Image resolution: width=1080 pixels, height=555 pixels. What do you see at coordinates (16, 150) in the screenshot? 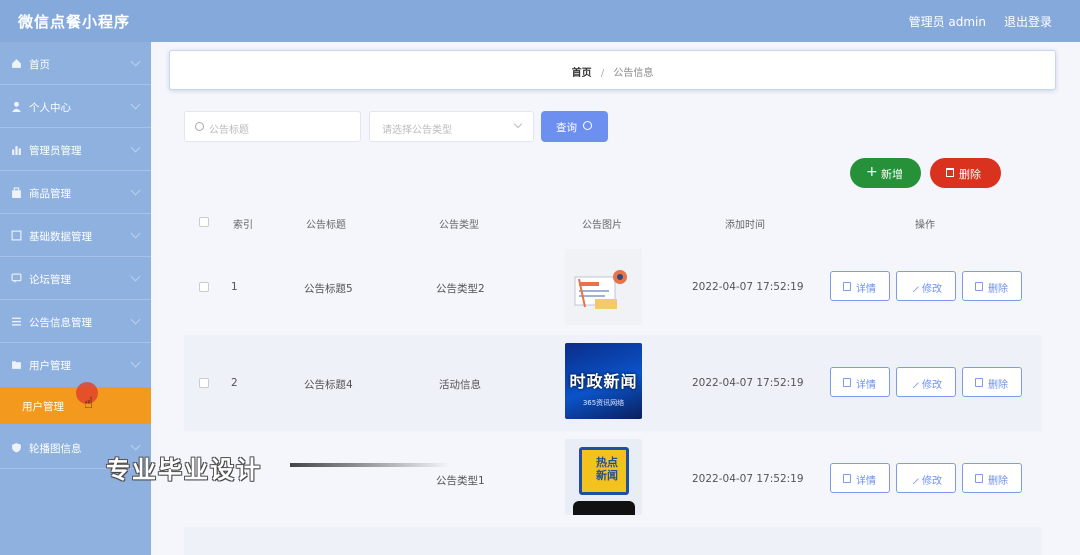
I see `bar-chart-icon` at bounding box center [16, 150].